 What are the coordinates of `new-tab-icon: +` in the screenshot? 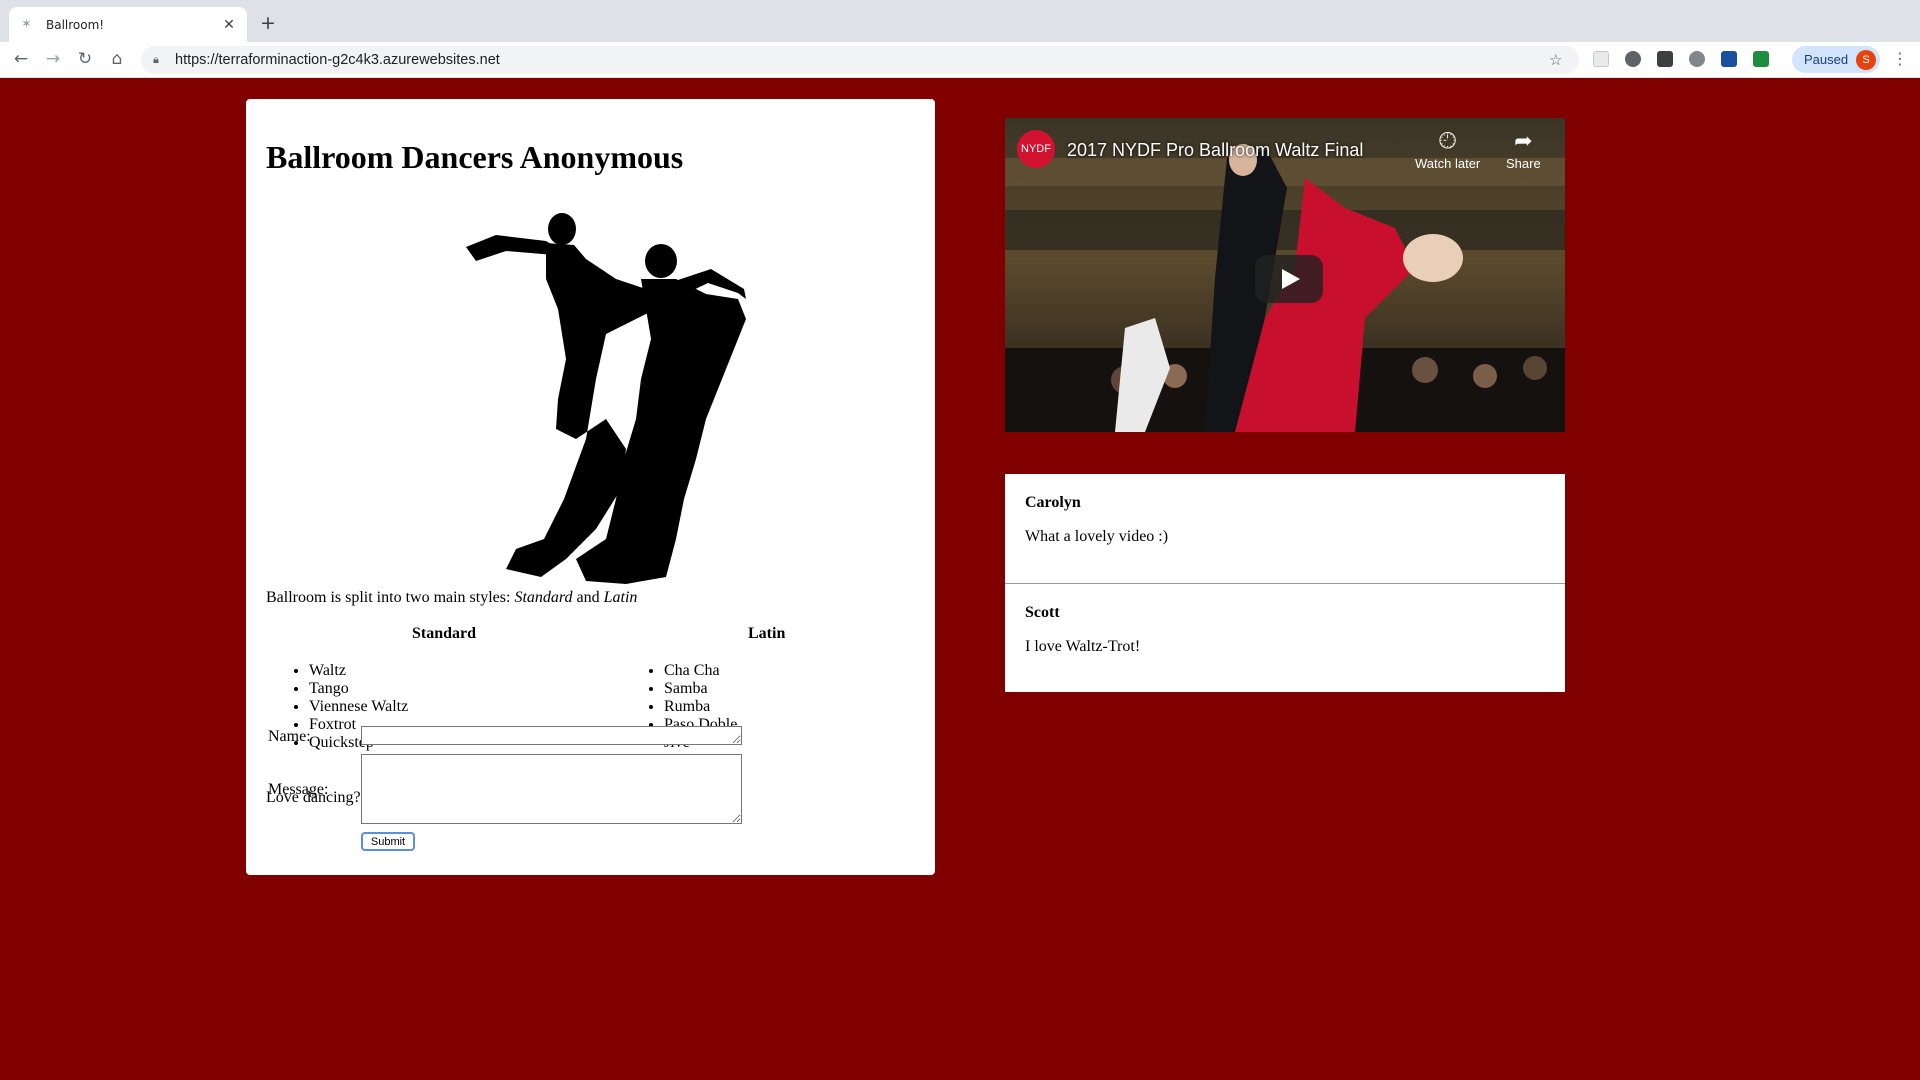 It's located at (268, 23).